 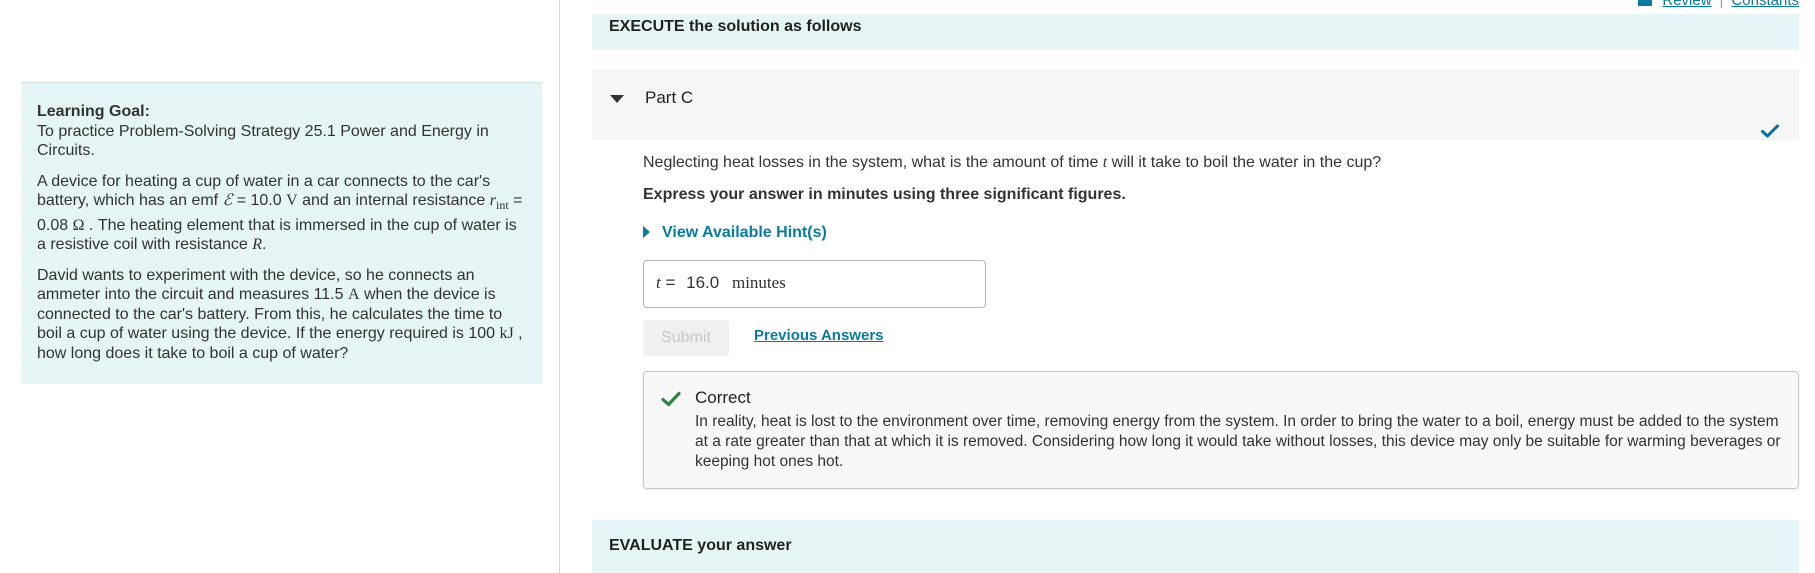 What do you see at coordinates (393, 200) in the screenshot?
I see `text: and an internal resistance` at bounding box center [393, 200].